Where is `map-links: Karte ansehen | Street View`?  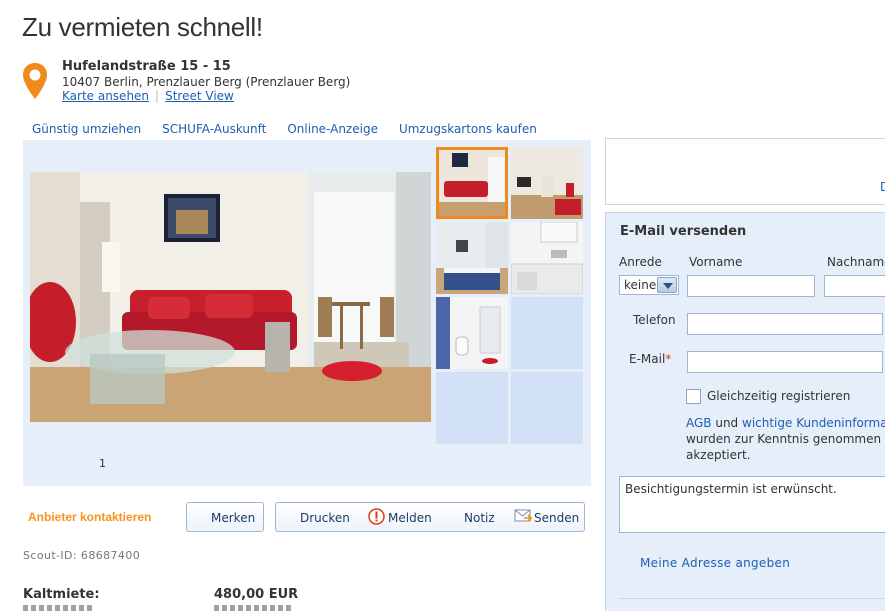
map-links: Karte ansehen | Street View is located at coordinates (148, 96).